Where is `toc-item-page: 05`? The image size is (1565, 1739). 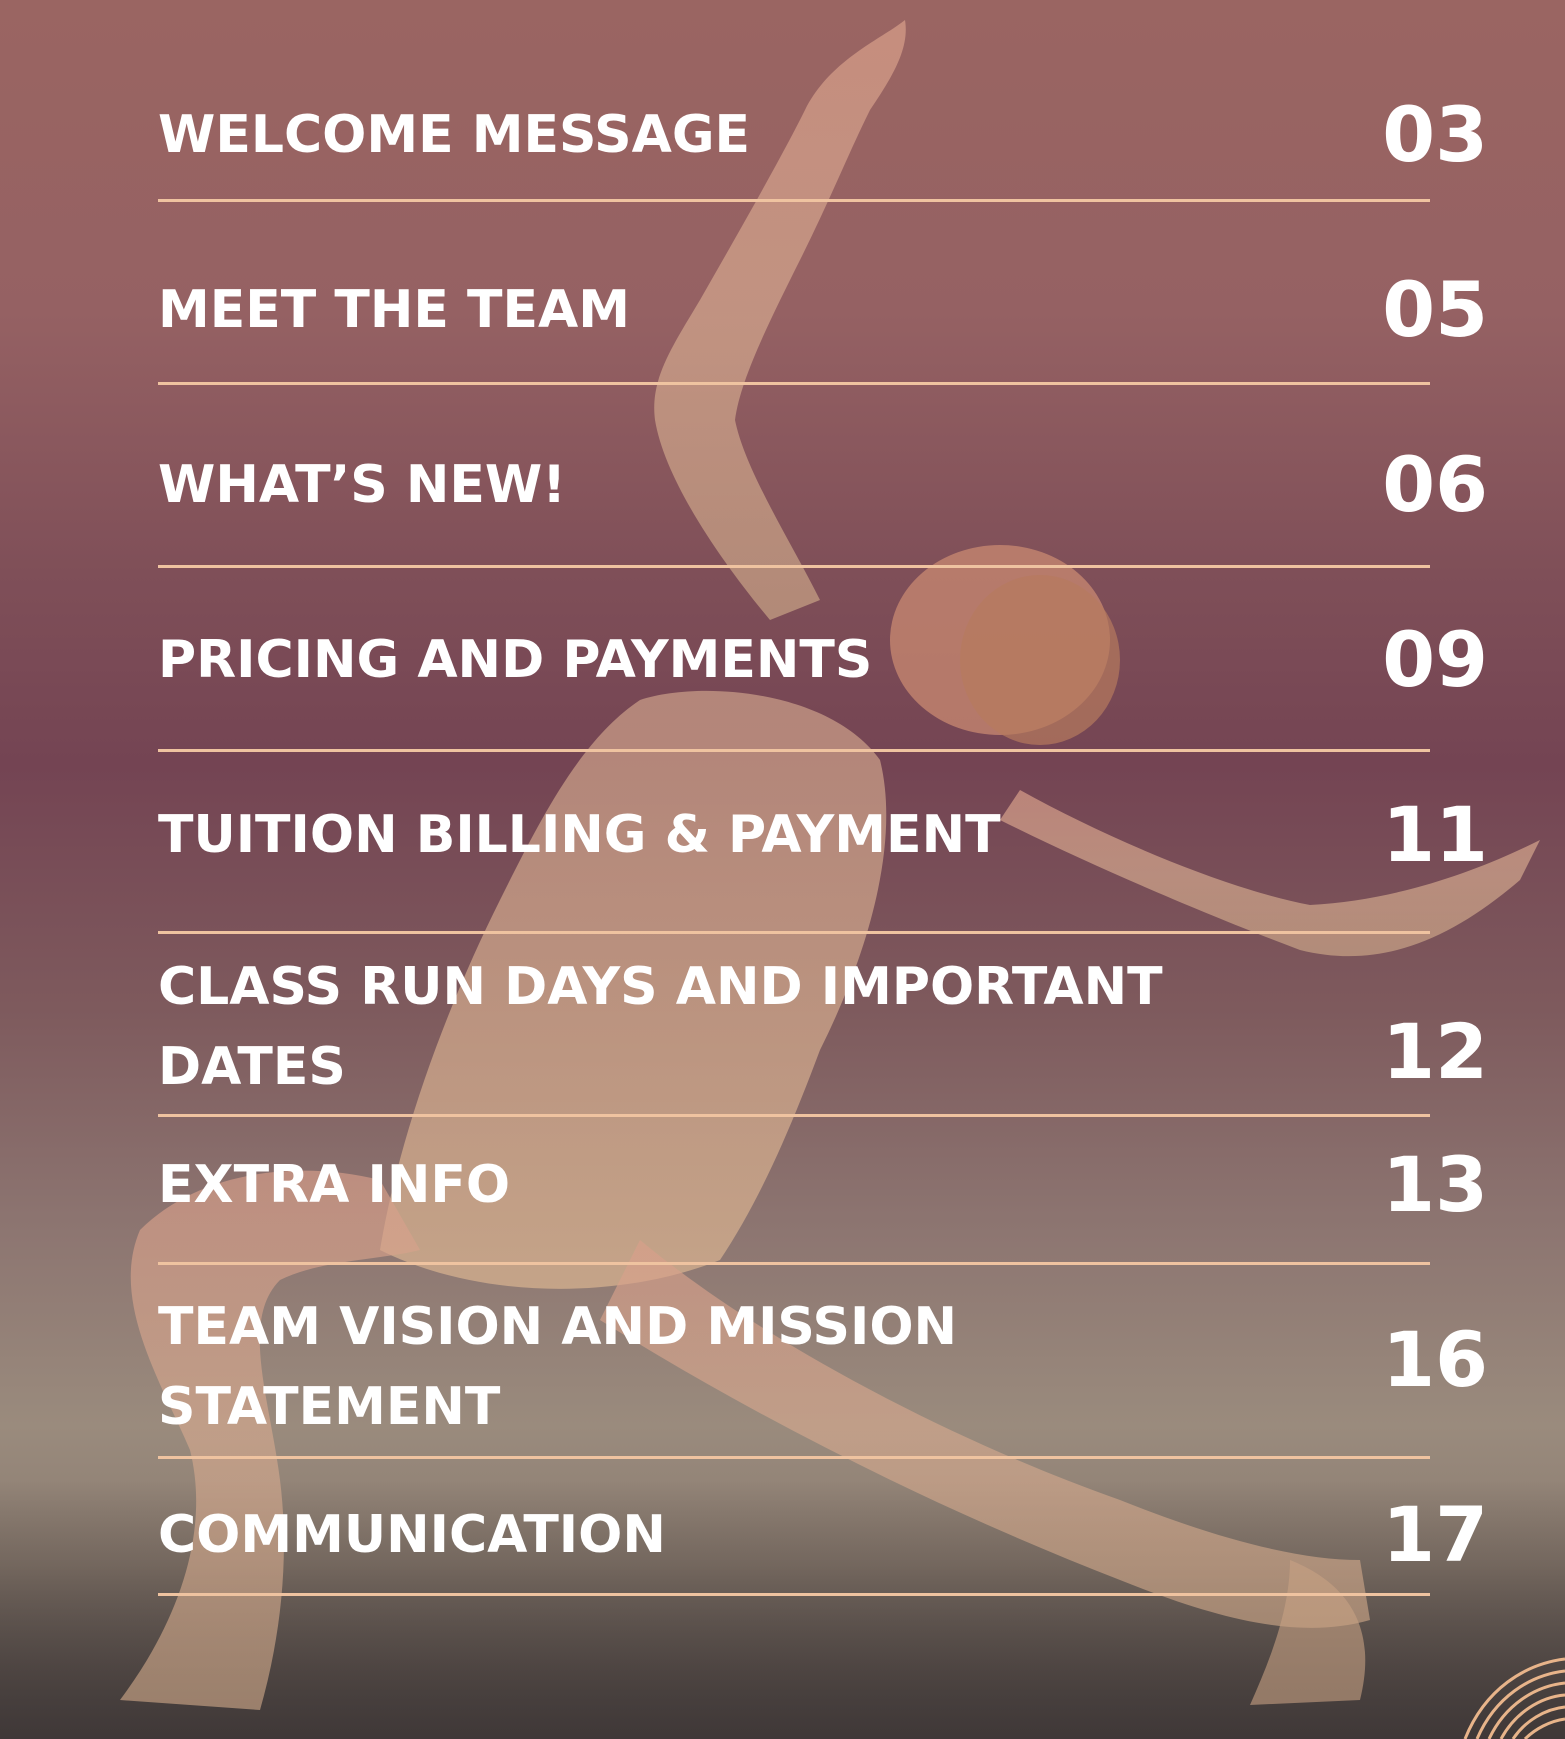 toc-item-page: 05 is located at coordinates (1435, 309).